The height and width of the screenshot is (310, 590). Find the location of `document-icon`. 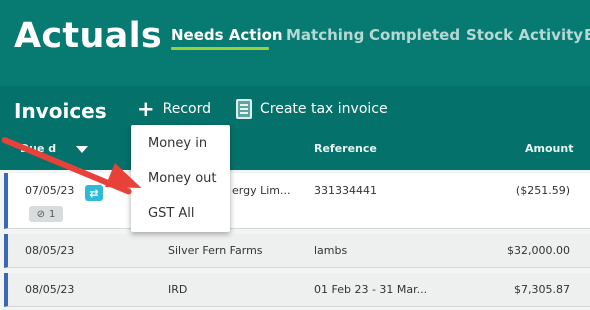

document-icon is located at coordinates (244, 109).